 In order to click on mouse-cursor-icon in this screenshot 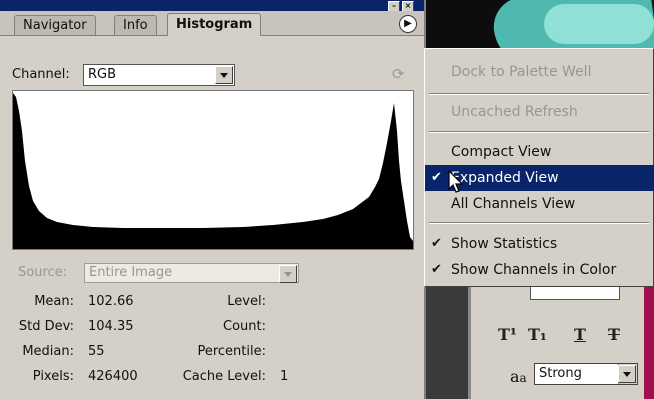, I will do `click(456, 181)`.